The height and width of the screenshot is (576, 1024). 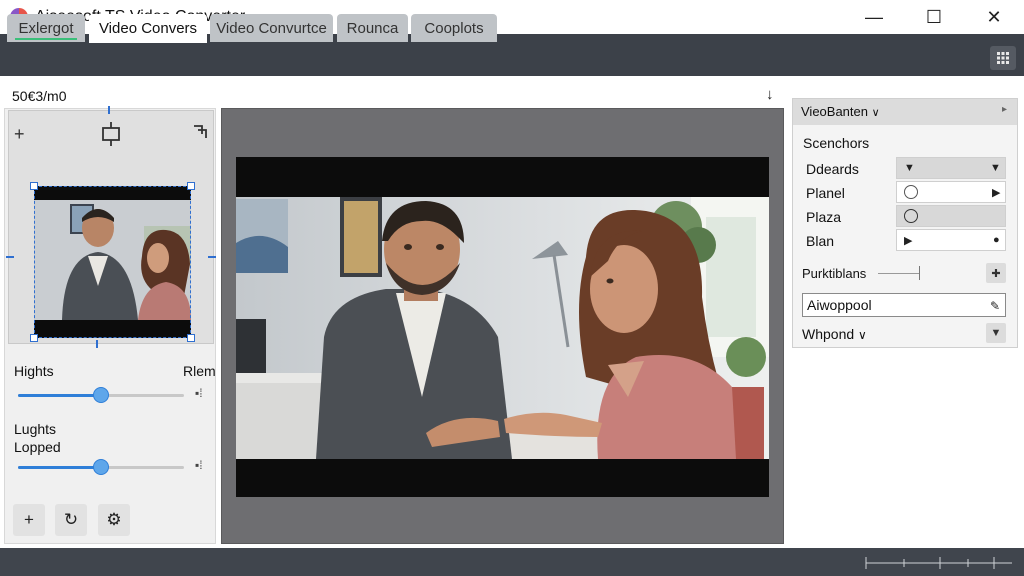 What do you see at coordinates (200, 132) in the screenshot?
I see `rotate-corner-icon` at bounding box center [200, 132].